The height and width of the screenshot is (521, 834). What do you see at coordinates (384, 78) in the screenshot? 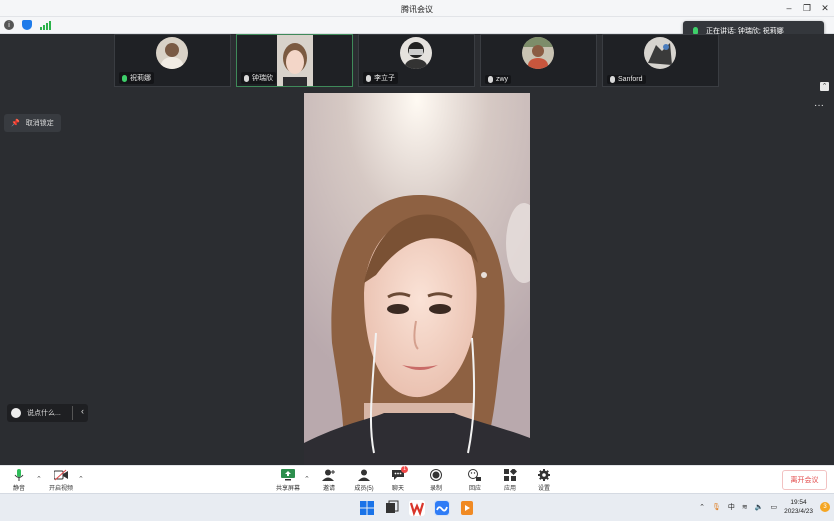
I see `participant-name: 李立子` at bounding box center [384, 78].